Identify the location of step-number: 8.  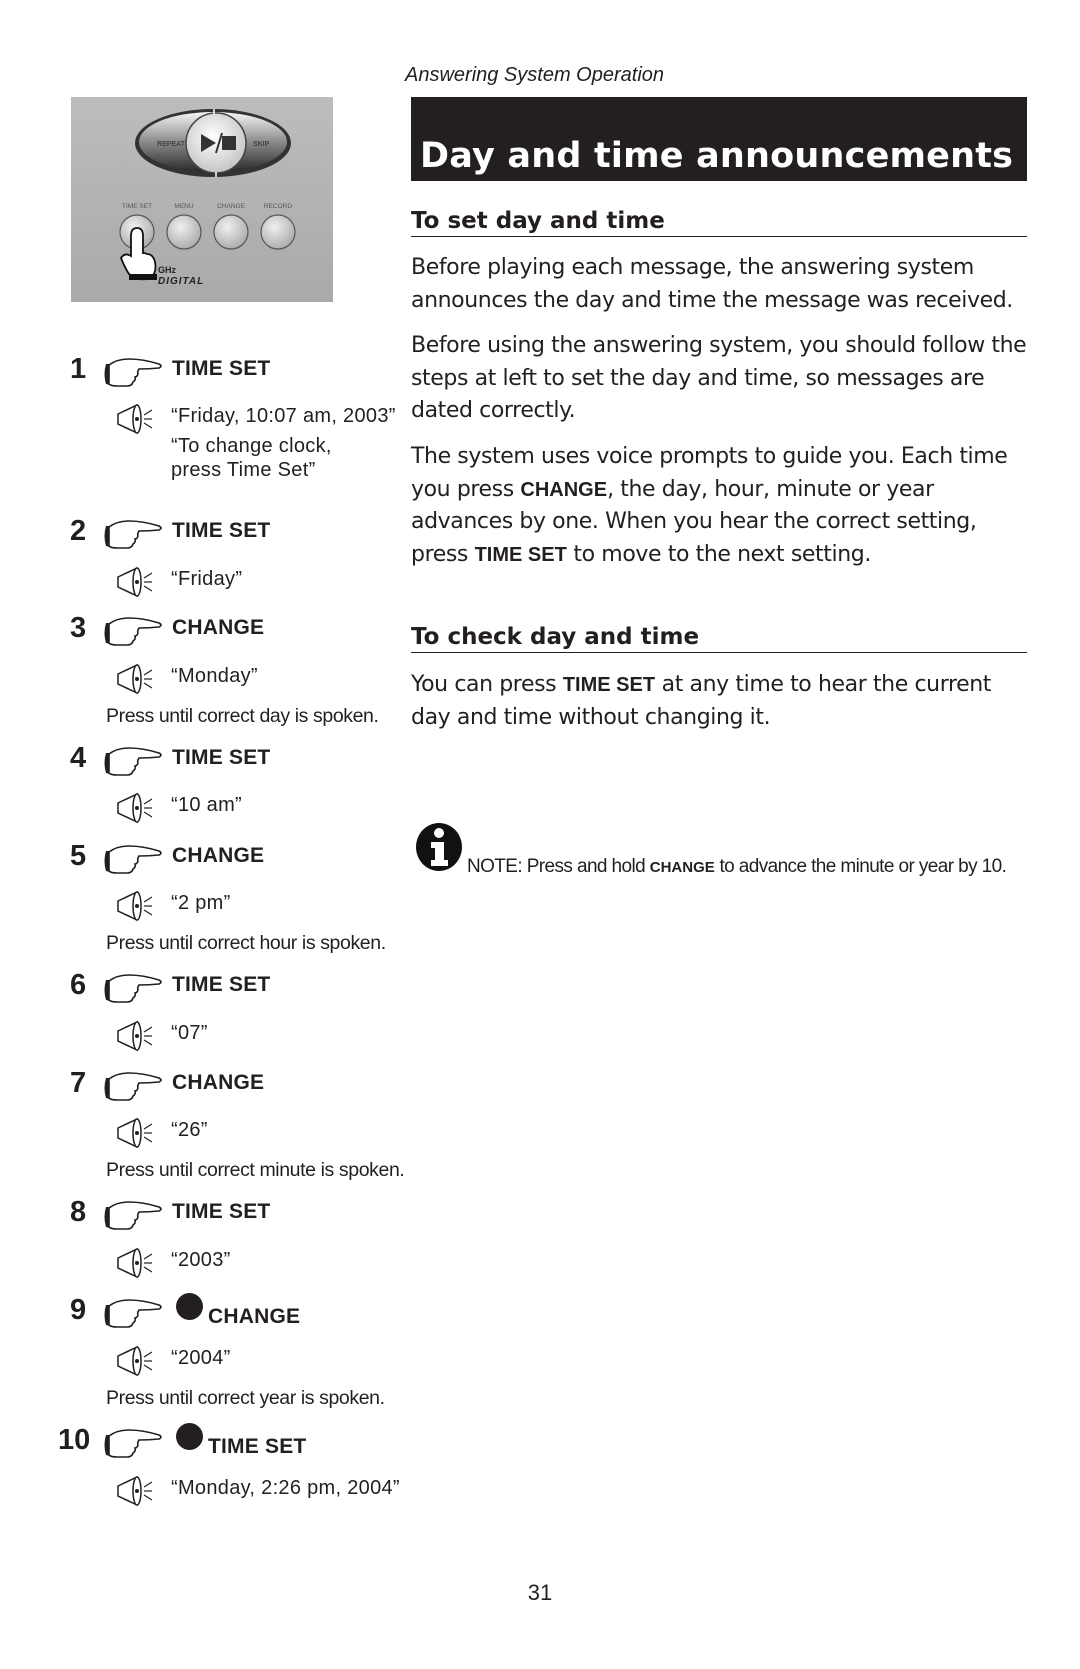
(78, 1212).